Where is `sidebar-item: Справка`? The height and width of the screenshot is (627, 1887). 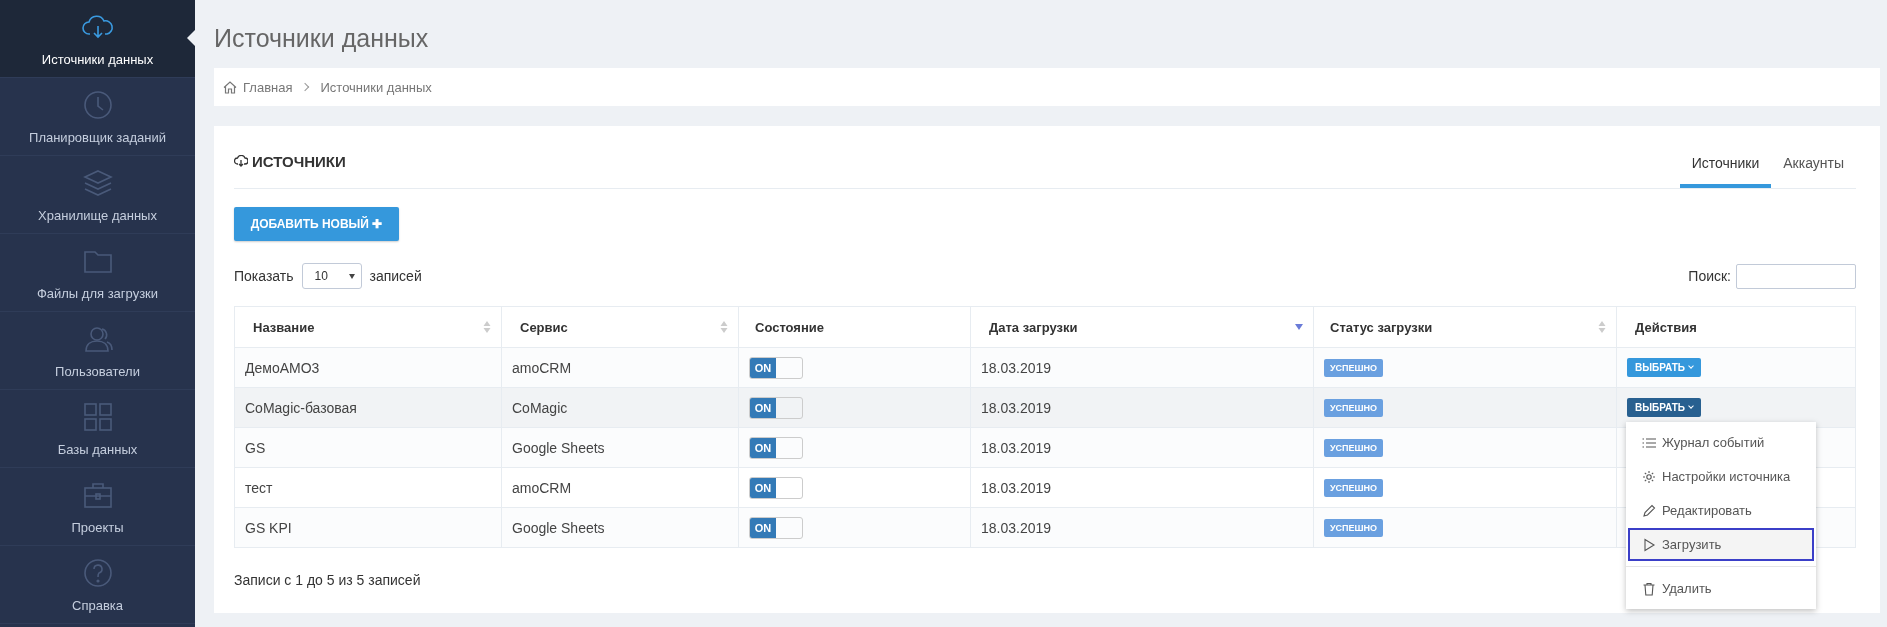
sidebar-item: Справка is located at coordinates (97, 585).